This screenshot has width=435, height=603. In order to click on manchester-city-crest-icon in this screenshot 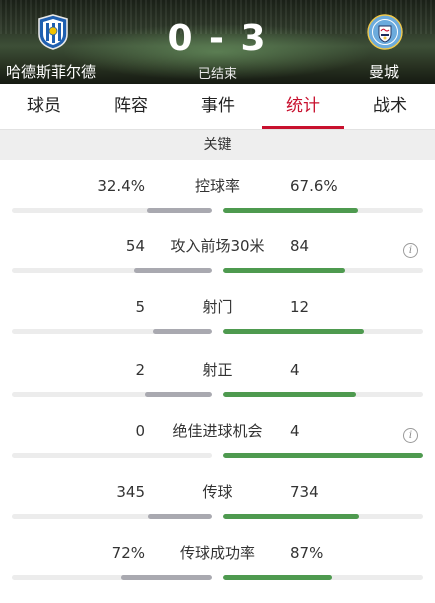, I will do `click(385, 32)`.